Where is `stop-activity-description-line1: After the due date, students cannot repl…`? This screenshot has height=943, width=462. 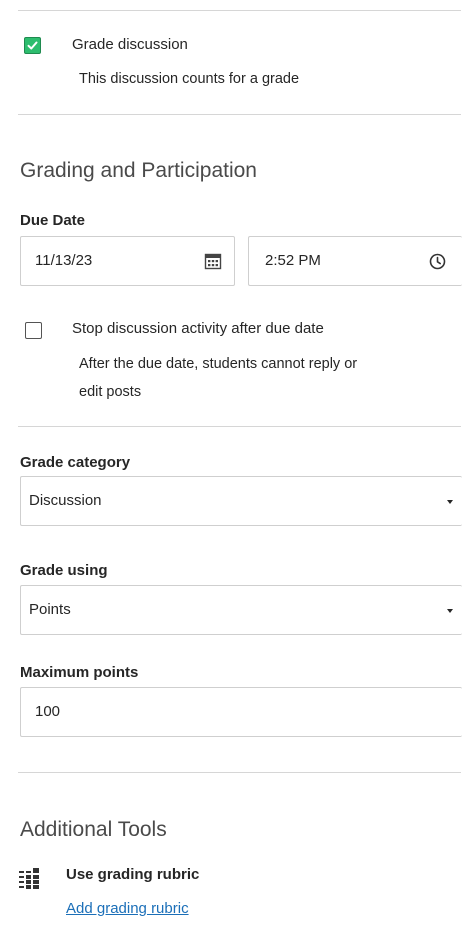
stop-activity-description-line1: After the due date, students cannot repl… is located at coordinates (218, 364).